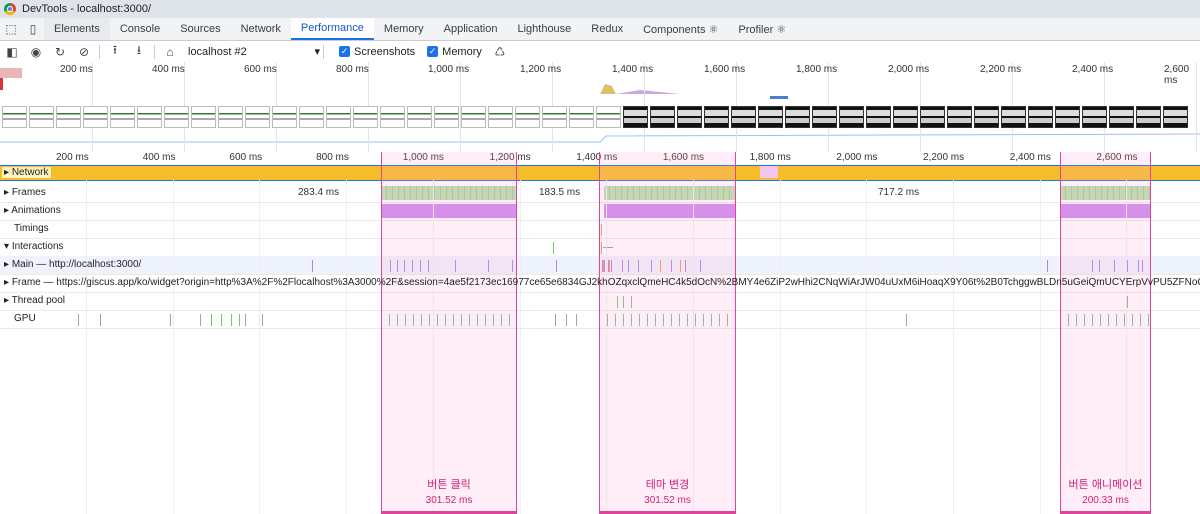 The image size is (1200, 514). I want to click on inspect-element-icon: ⬚, so click(11, 29).